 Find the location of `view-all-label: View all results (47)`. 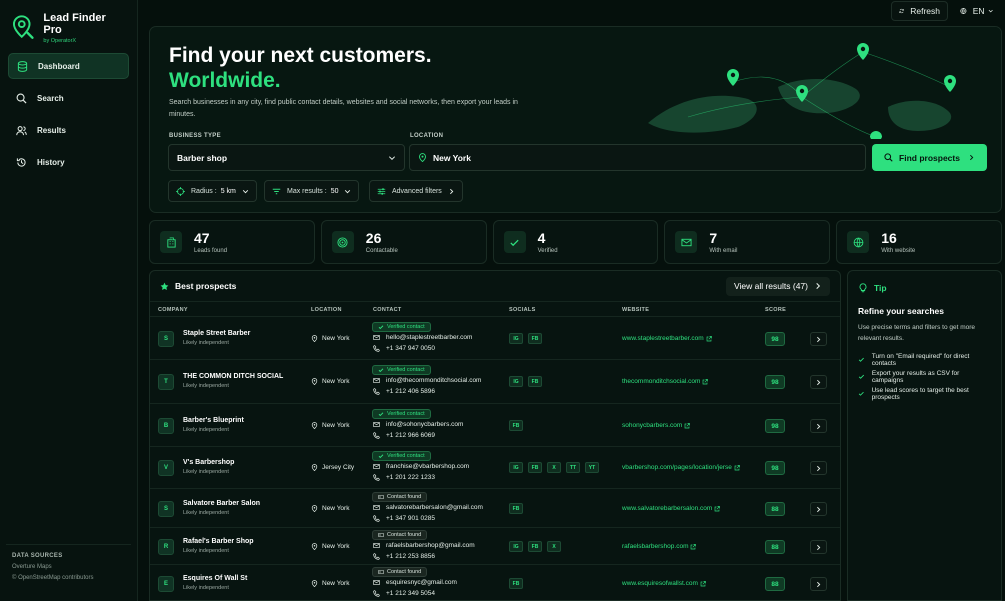

view-all-label: View all results (47) is located at coordinates (770, 286).